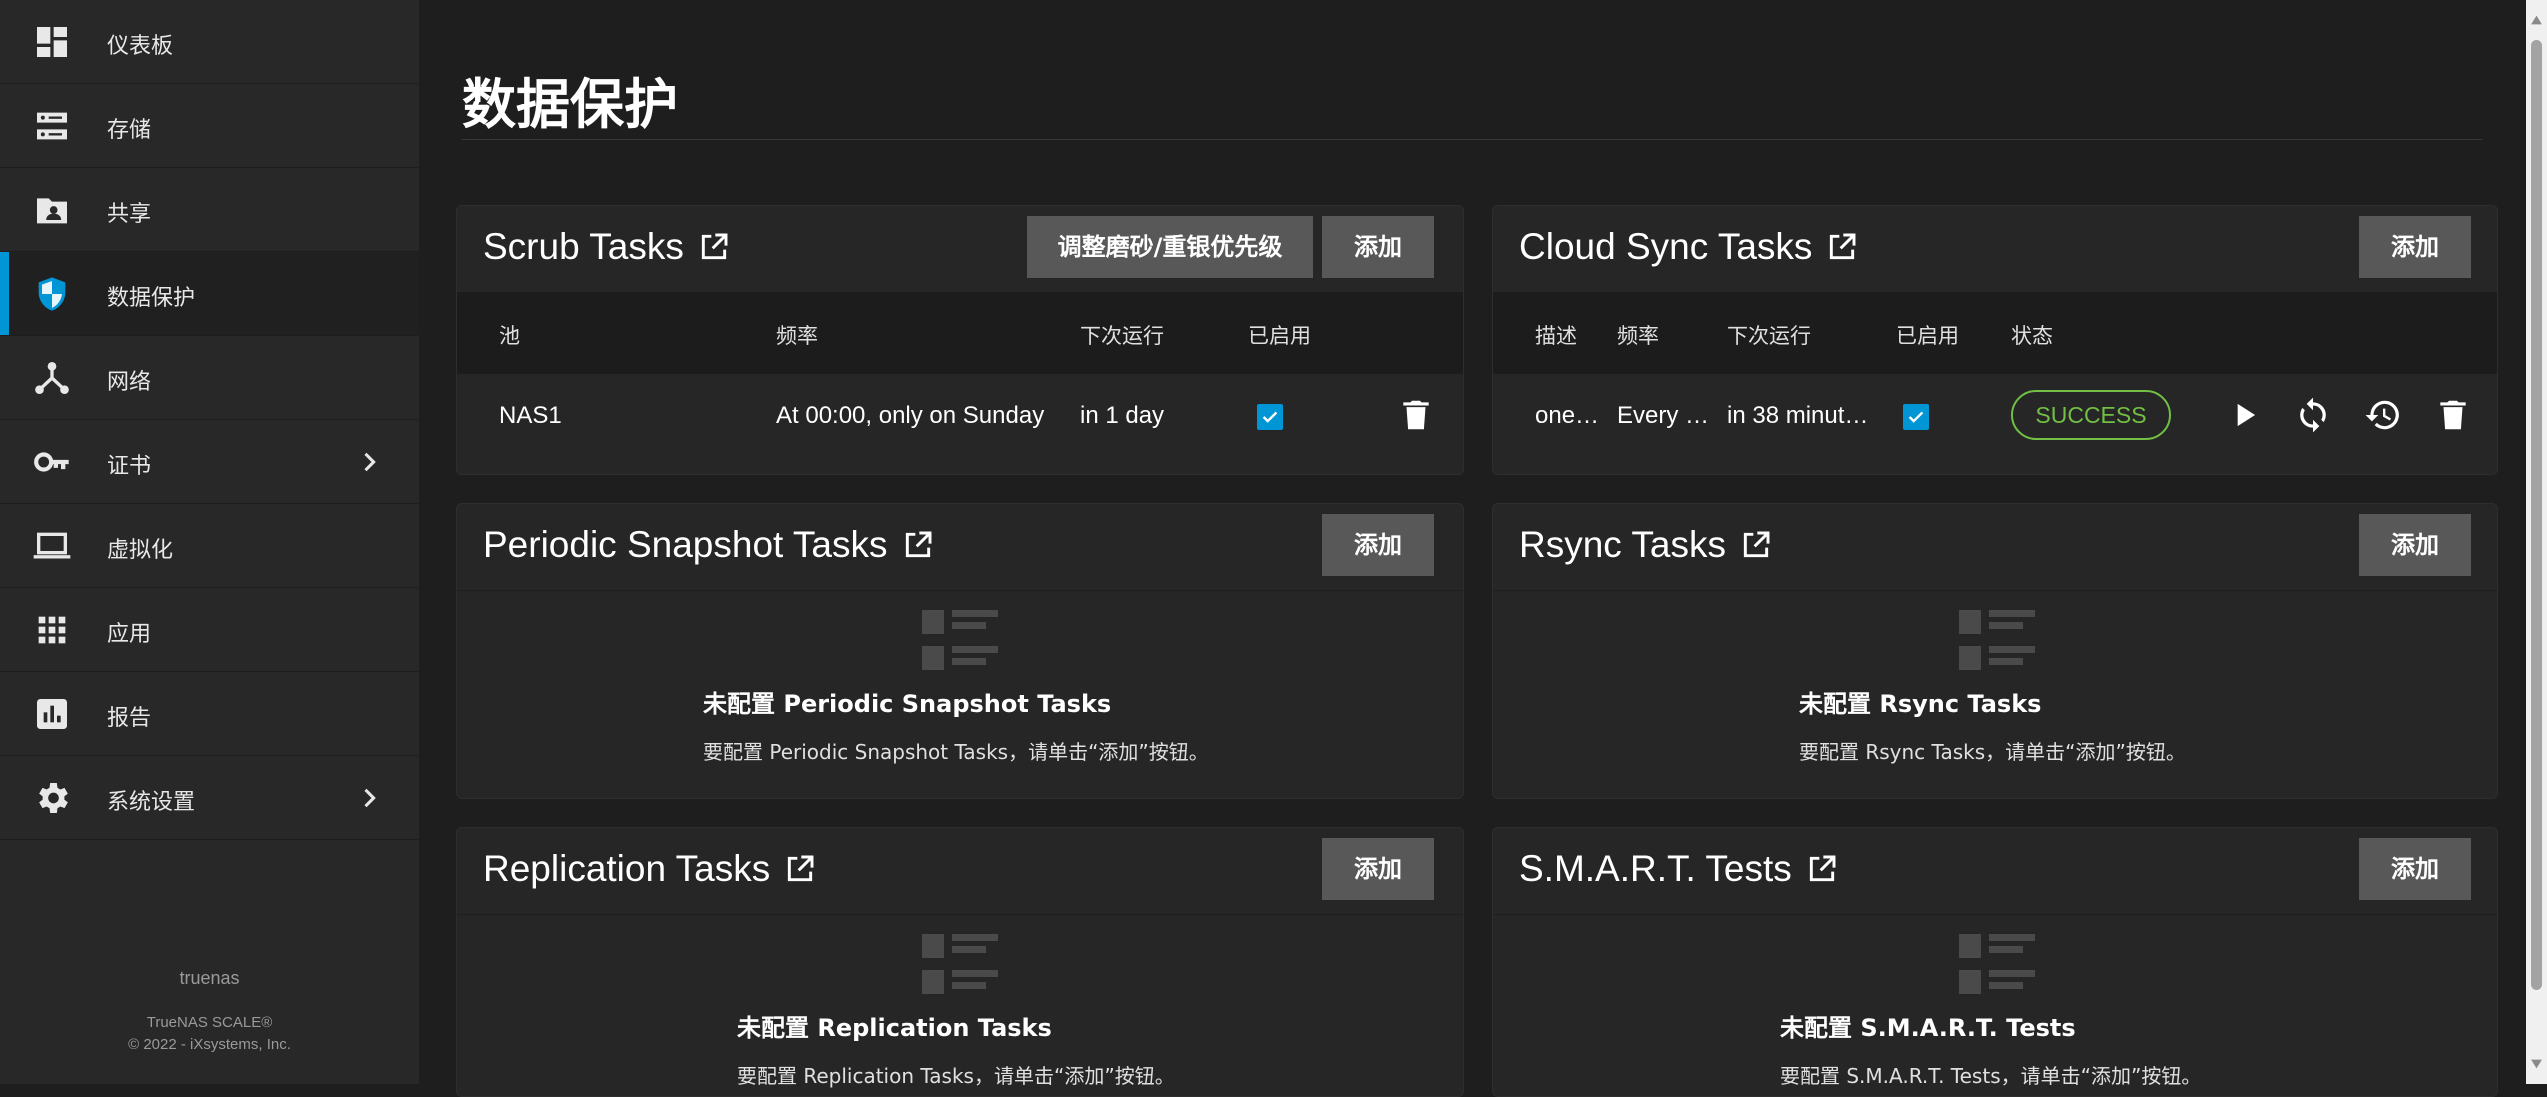 Image resolution: width=2547 pixels, height=1097 pixels. Describe the element at coordinates (1170, 247) in the screenshot. I see `adjust-priority-button: 调整磨砂/重银优先级` at that location.